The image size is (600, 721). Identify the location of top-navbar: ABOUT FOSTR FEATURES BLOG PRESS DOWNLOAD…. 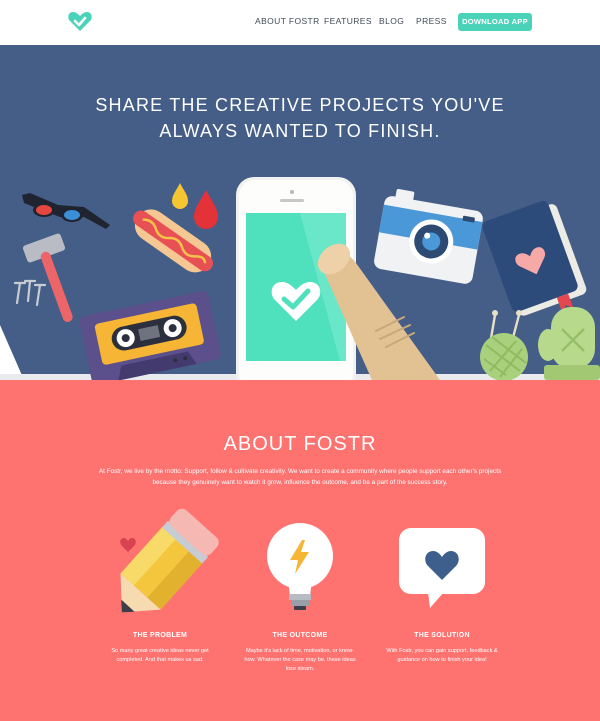
(300, 22).